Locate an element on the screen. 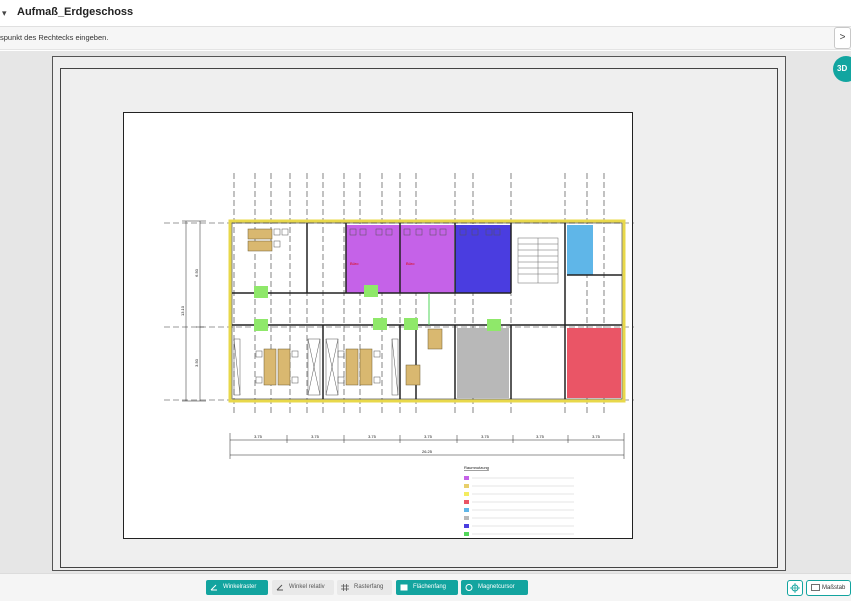 Image resolution: width=851 pixels, height=601 pixels. rasterfang-toggle: Rasterfang is located at coordinates (364, 587).